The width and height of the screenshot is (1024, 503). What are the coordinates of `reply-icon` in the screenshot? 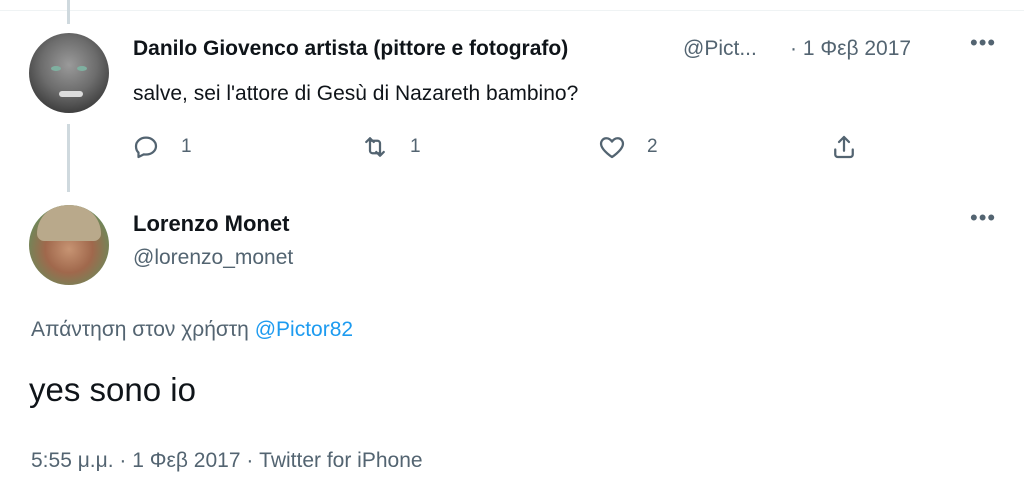 It's located at (146, 147).